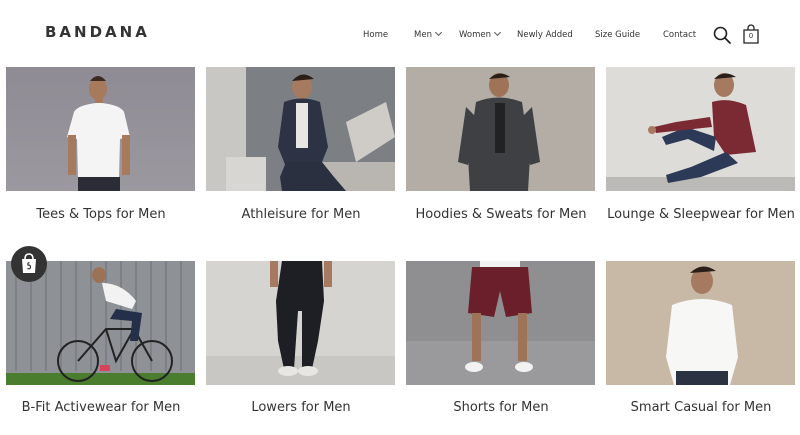 The width and height of the screenshot is (800, 435). I want to click on nav-item-label: Home, so click(376, 35).